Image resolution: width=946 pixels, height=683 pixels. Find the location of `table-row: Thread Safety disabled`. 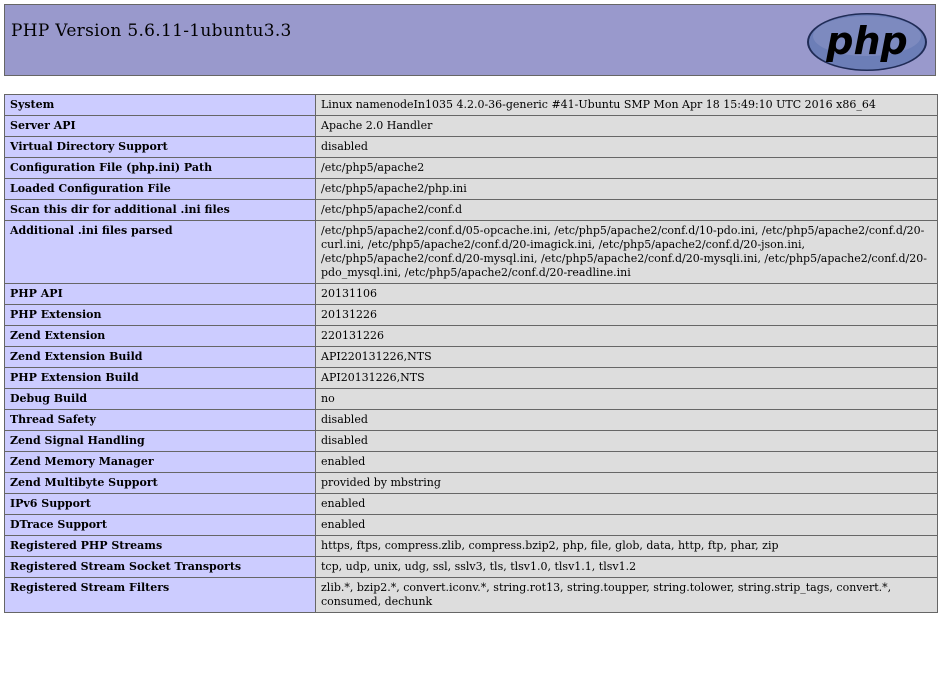

table-row: Thread Safety disabled is located at coordinates (471, 420).